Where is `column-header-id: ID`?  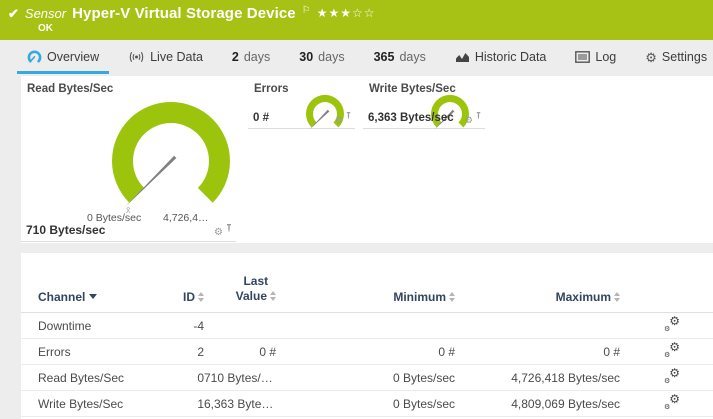 column-header-id: ID is located at coordinates (181, 297).